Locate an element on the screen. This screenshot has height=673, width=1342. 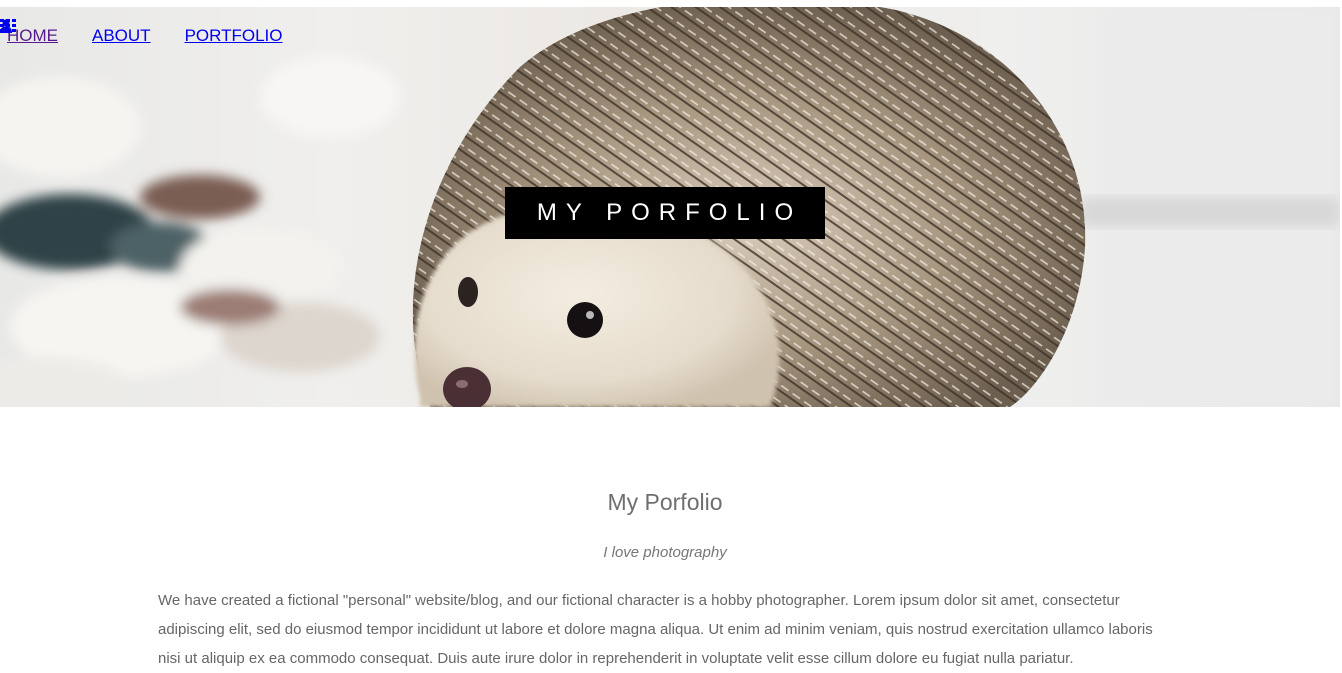
top-strip is located at coordinates (671, 3).